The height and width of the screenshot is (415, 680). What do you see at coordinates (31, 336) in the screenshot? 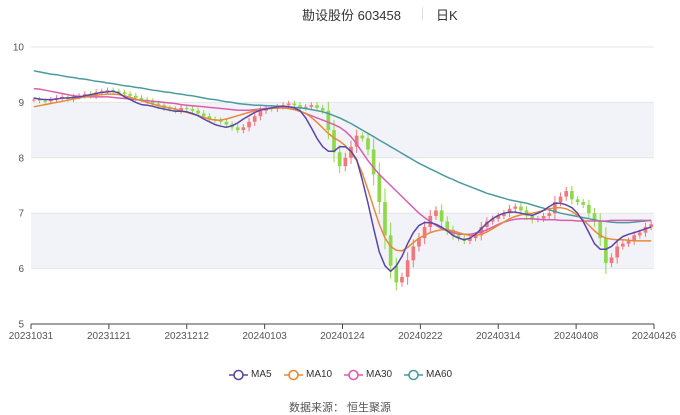
I see `x-tick-label: 20231031` at bounding box center [31, 336].